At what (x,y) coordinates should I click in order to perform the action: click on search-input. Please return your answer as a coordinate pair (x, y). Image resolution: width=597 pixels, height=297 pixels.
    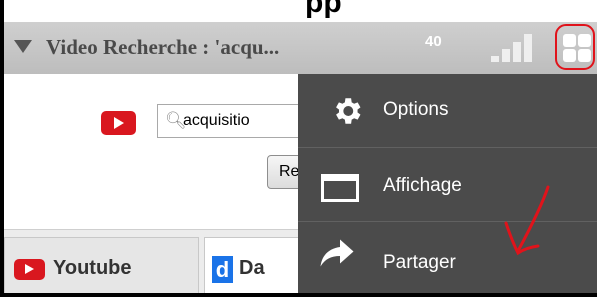
    Looking at the image, I should click on (243, 121).